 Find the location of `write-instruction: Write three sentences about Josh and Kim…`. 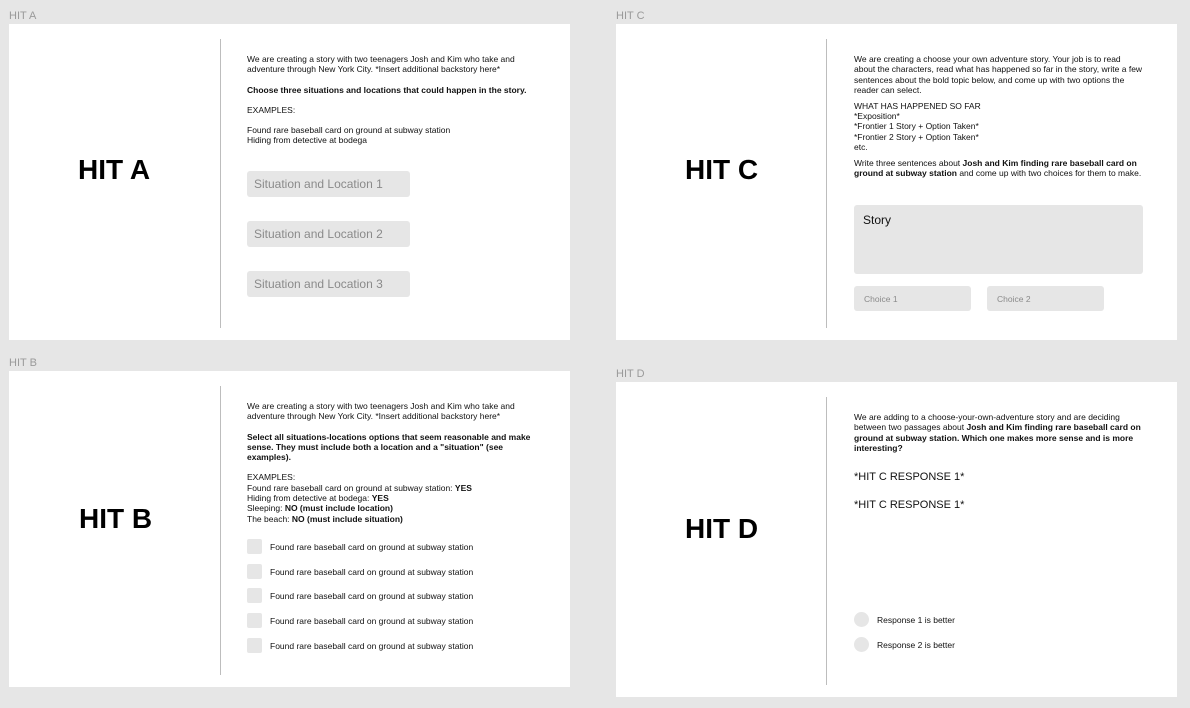

write-instruction: Write three sentences about Josh and Kim… is located at coordinates (999, 168).